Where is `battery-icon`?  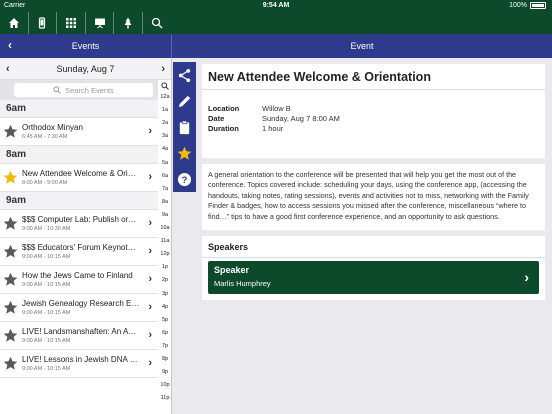
battery-icon is located at coordinates (538, 5).